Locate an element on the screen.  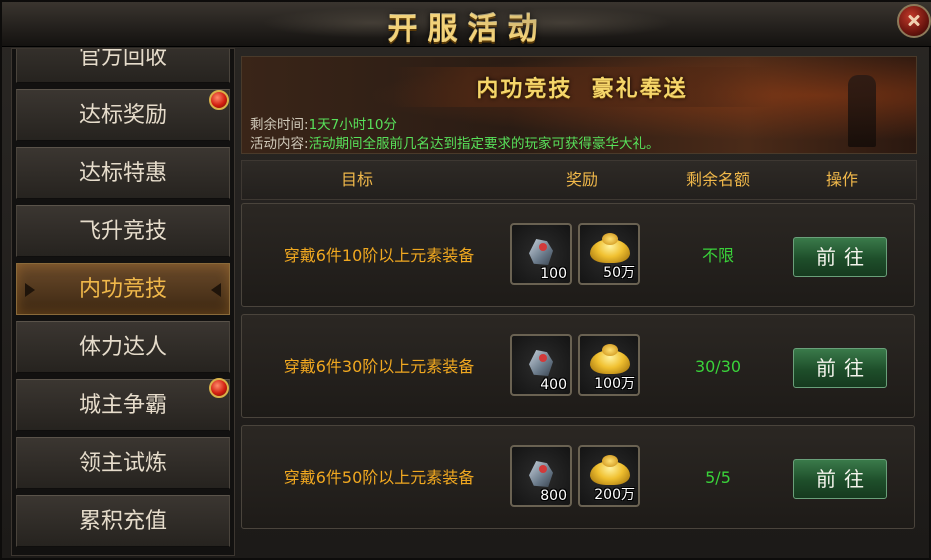
table-row: 穿戴6件50阶以上元素装备 800 200万 5/5 前往 is located at coordinates (578, 477).